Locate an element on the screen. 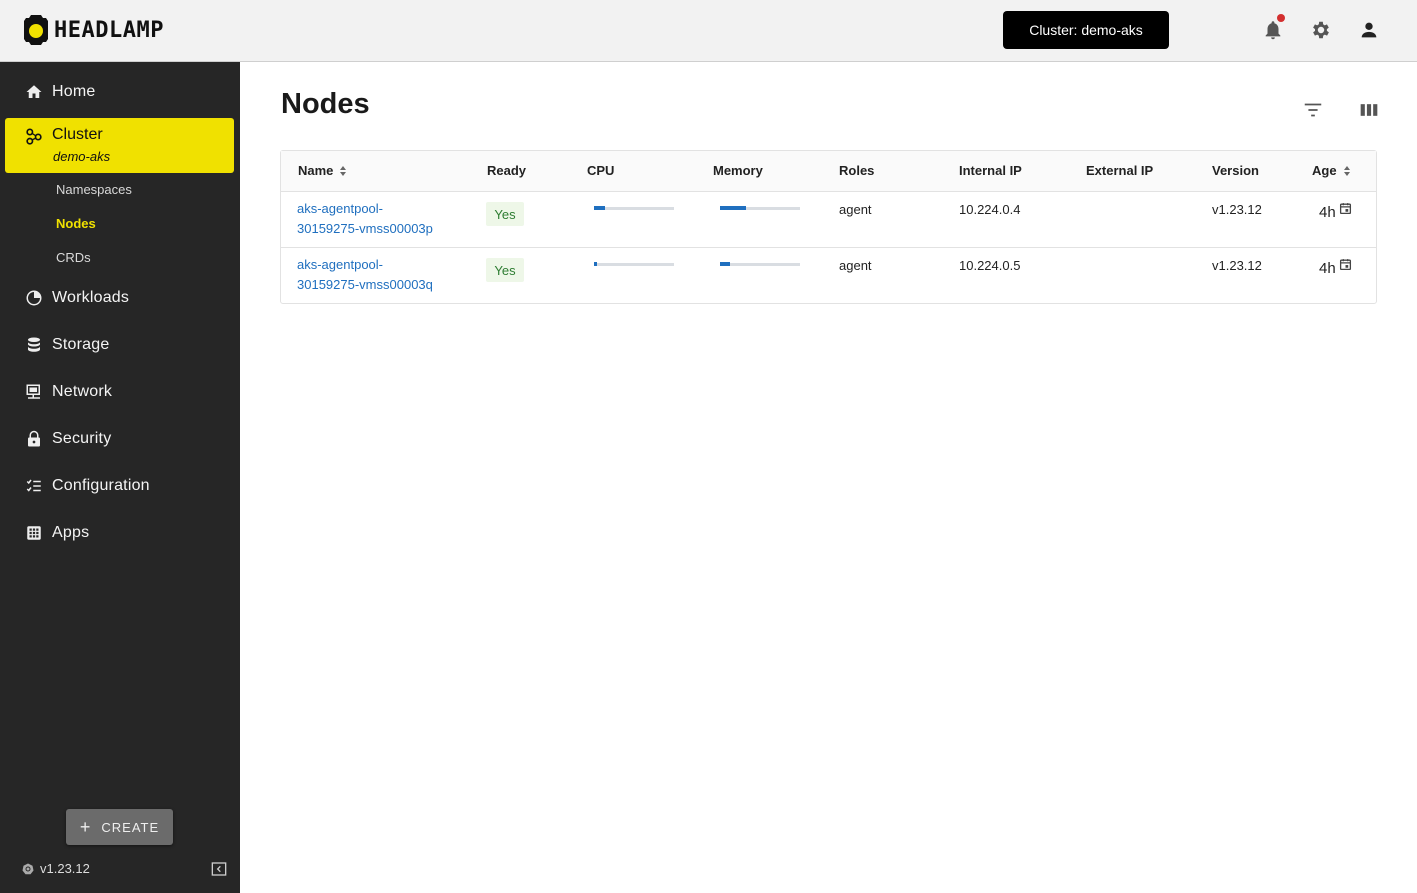 This screenshot has width=1417, height=893. sidebar-subitem-namespaces: Namespaces is located at coordinates (94, 189).